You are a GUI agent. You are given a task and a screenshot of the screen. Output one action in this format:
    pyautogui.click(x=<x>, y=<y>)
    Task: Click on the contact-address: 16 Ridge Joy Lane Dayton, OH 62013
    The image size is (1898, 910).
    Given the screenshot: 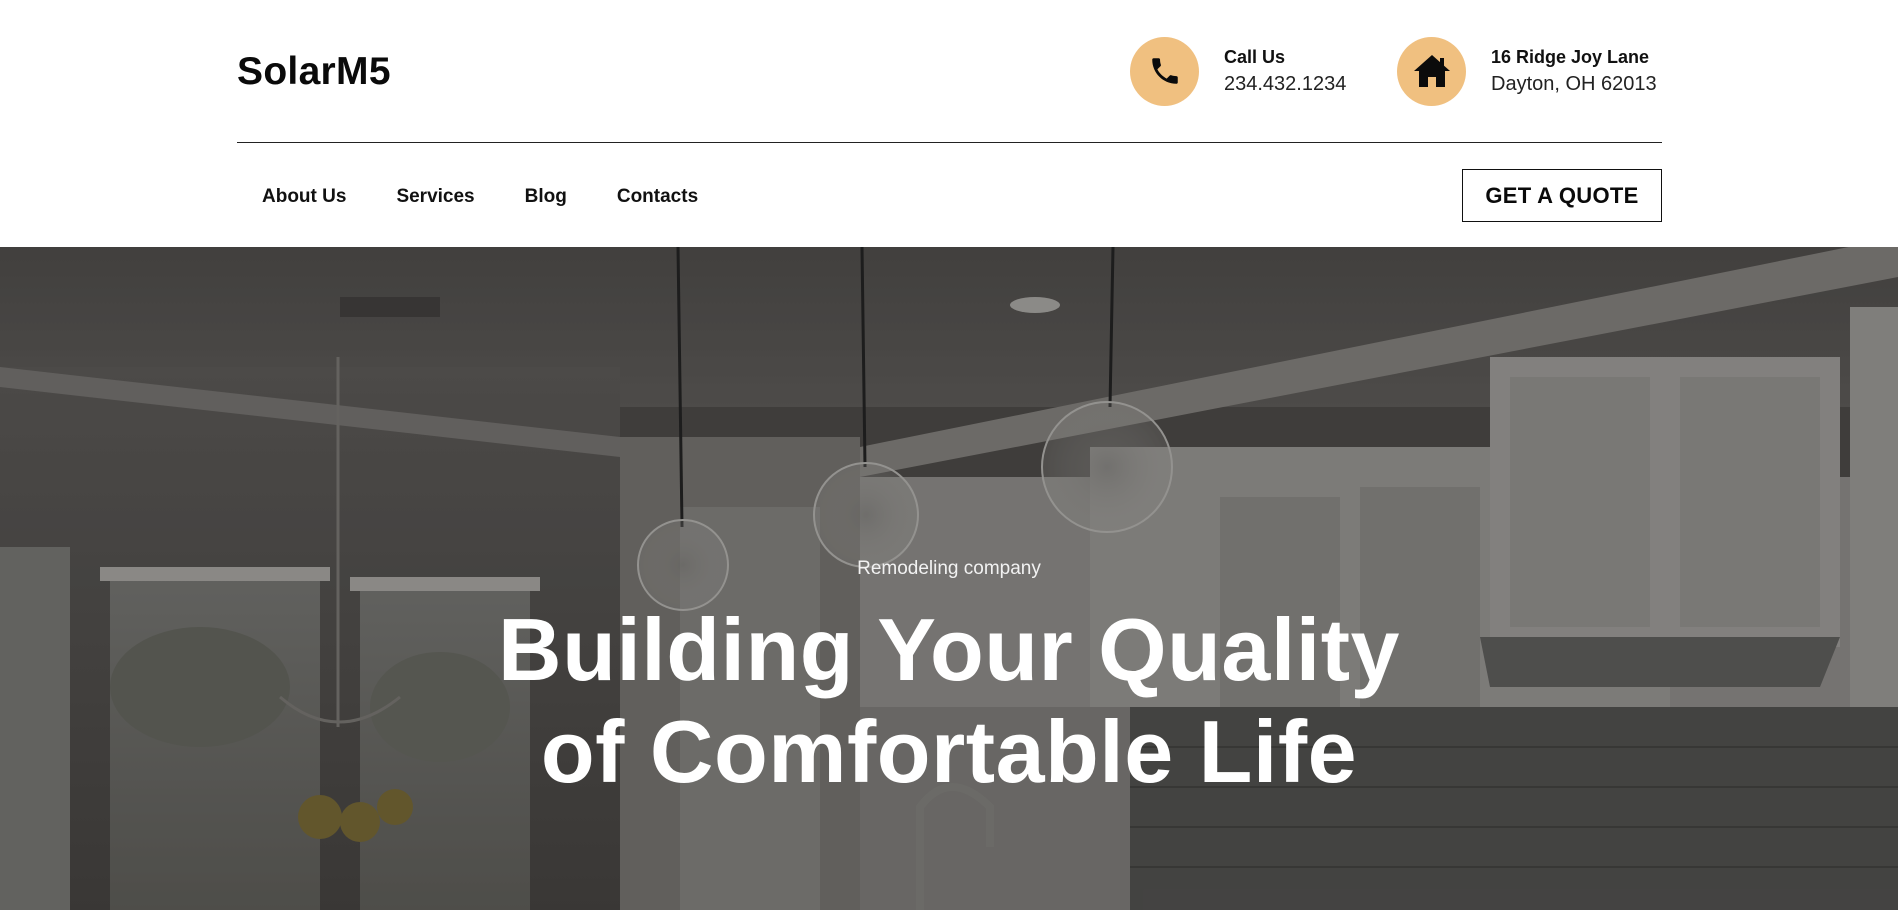 What is the action you would take?
    pyautogui.click(x=1527, y=71)
    